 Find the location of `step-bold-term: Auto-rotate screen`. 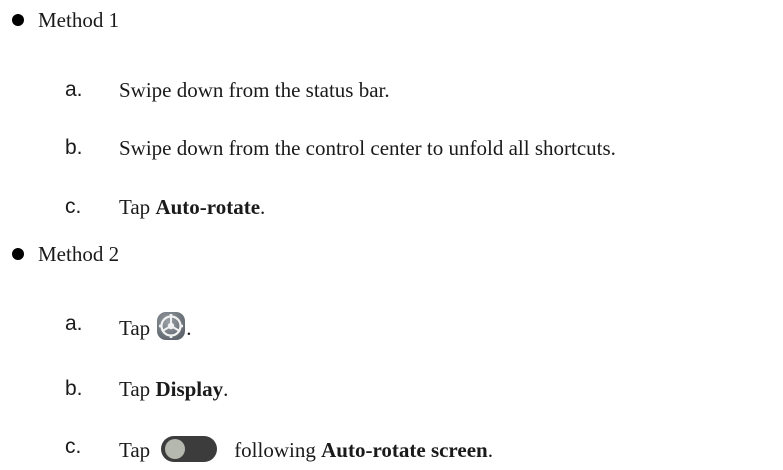

step-bold-term: Auto-rotate screen is located at coordinates (404, 450).